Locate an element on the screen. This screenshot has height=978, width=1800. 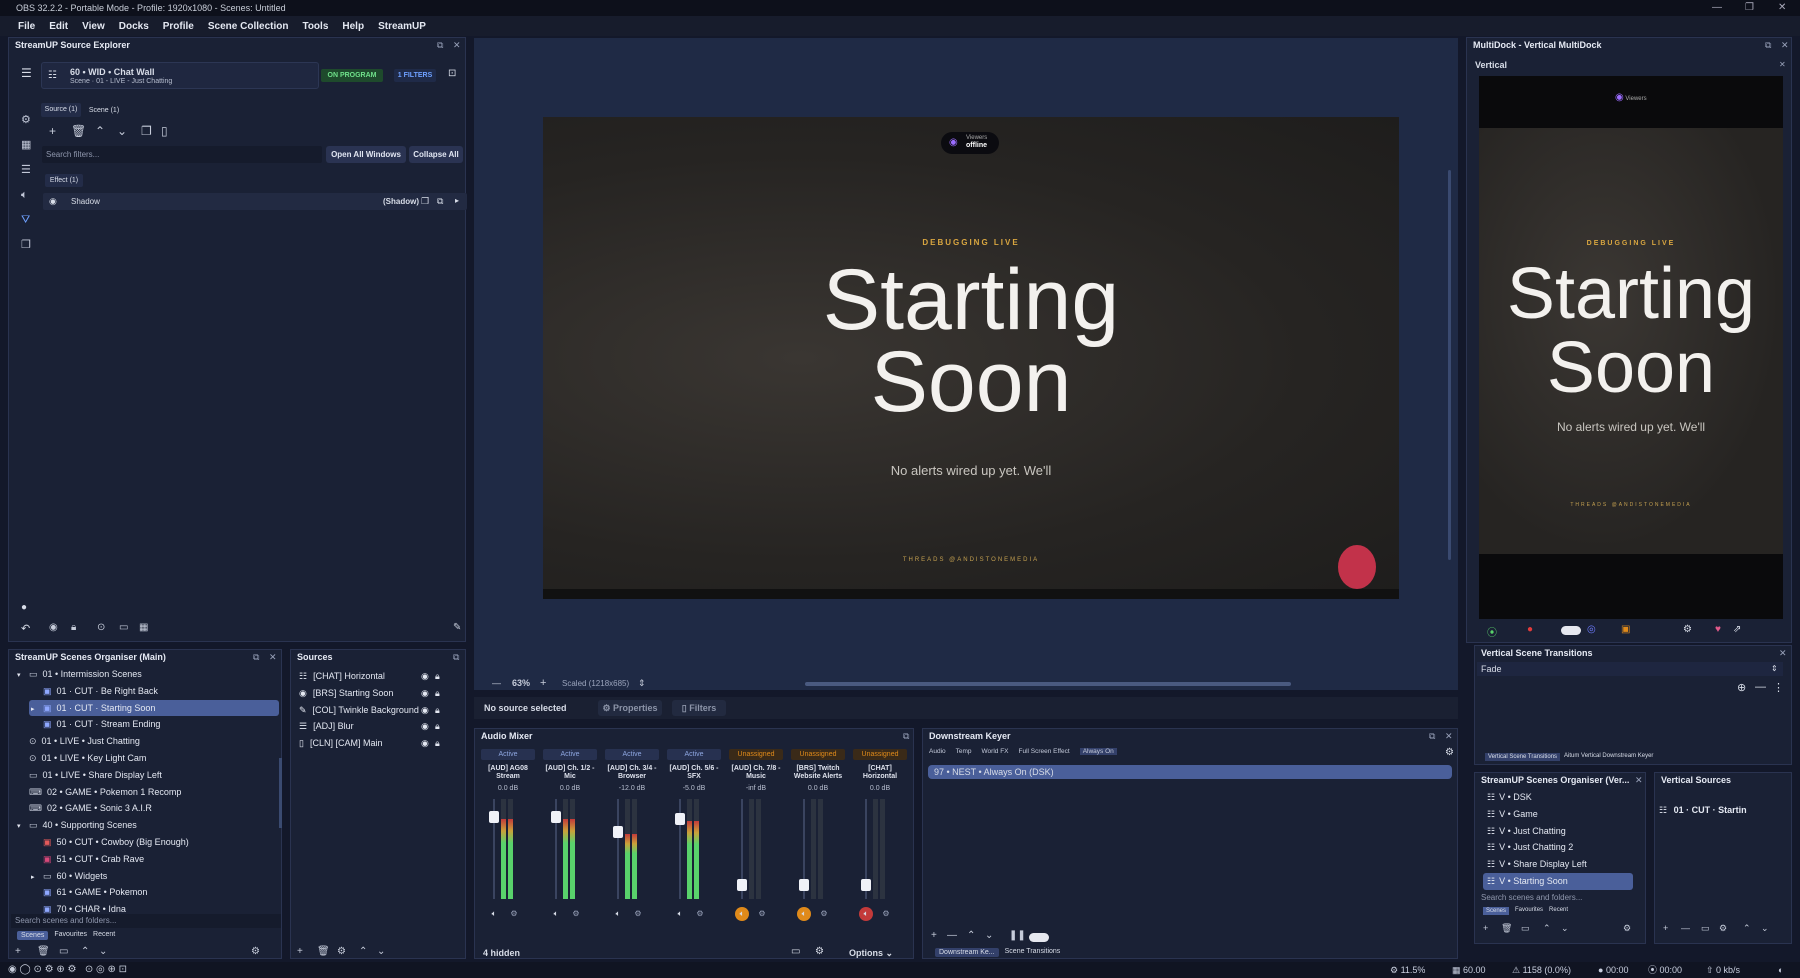
dsk-remove-icon: — is located at coordinates (952, 935).